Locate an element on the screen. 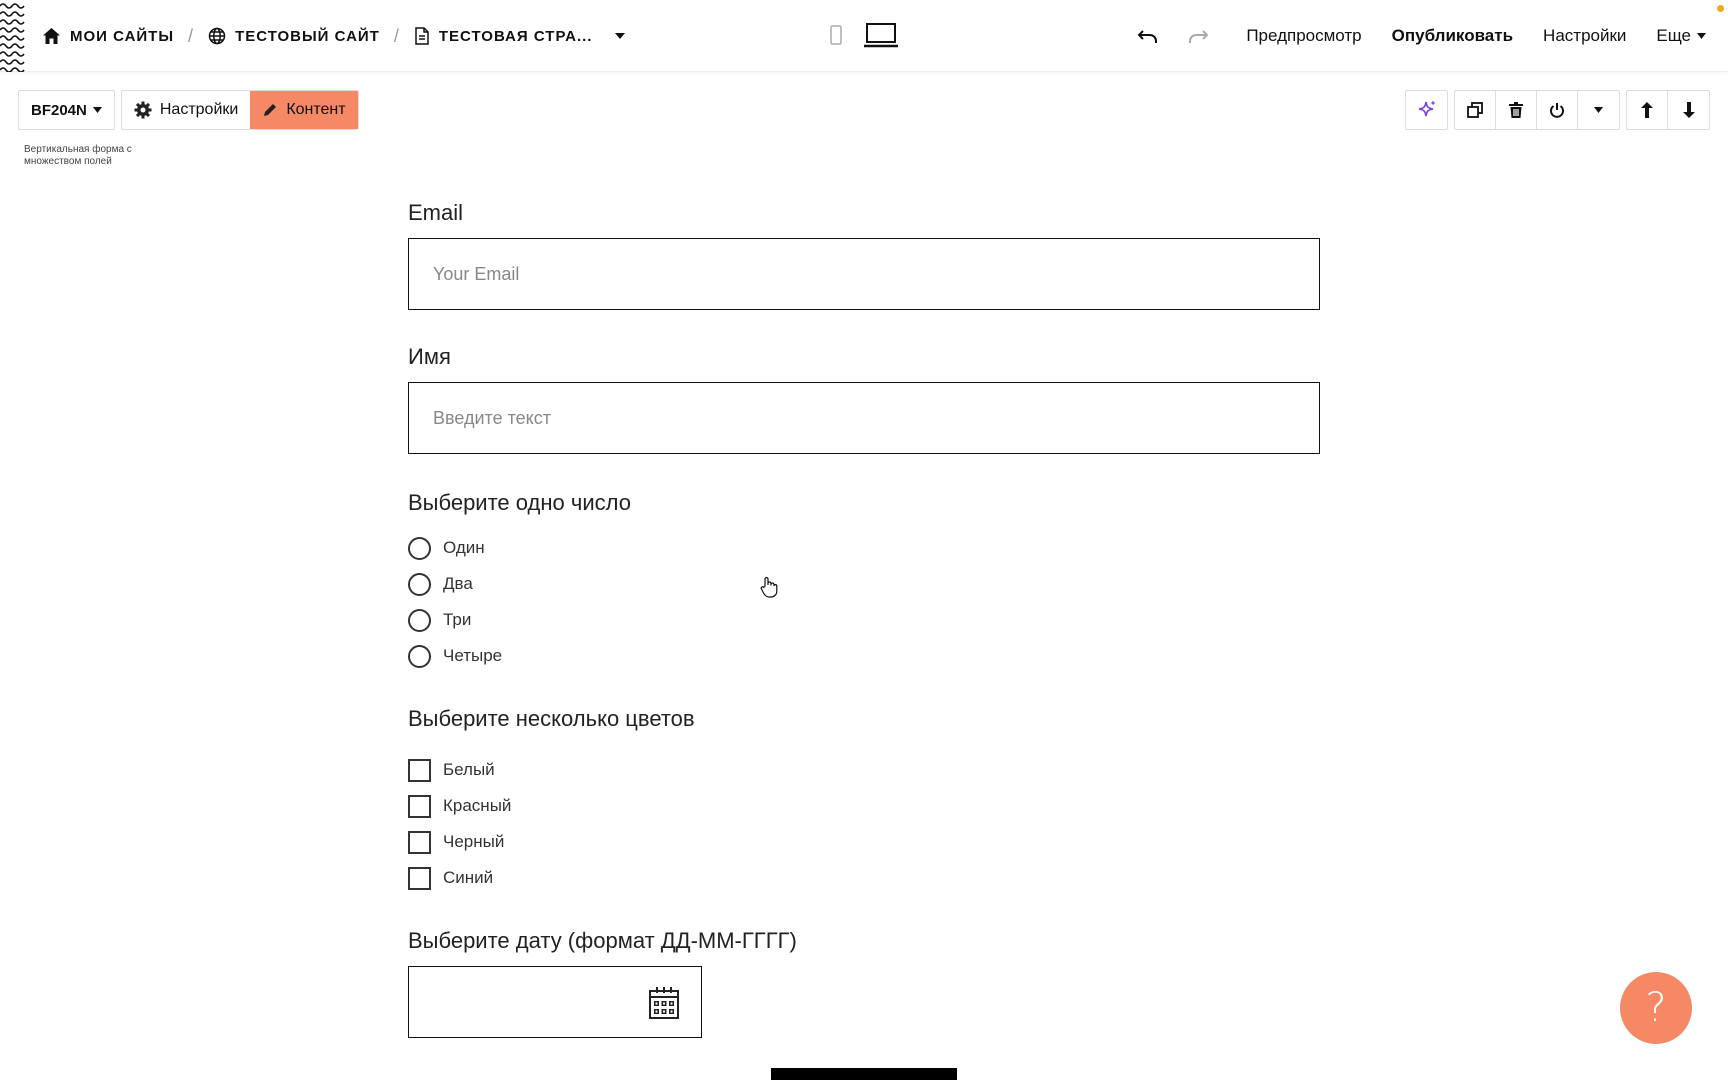 The image size is (1728, 1080). email-label: Email is located at coordinates (436, 212).